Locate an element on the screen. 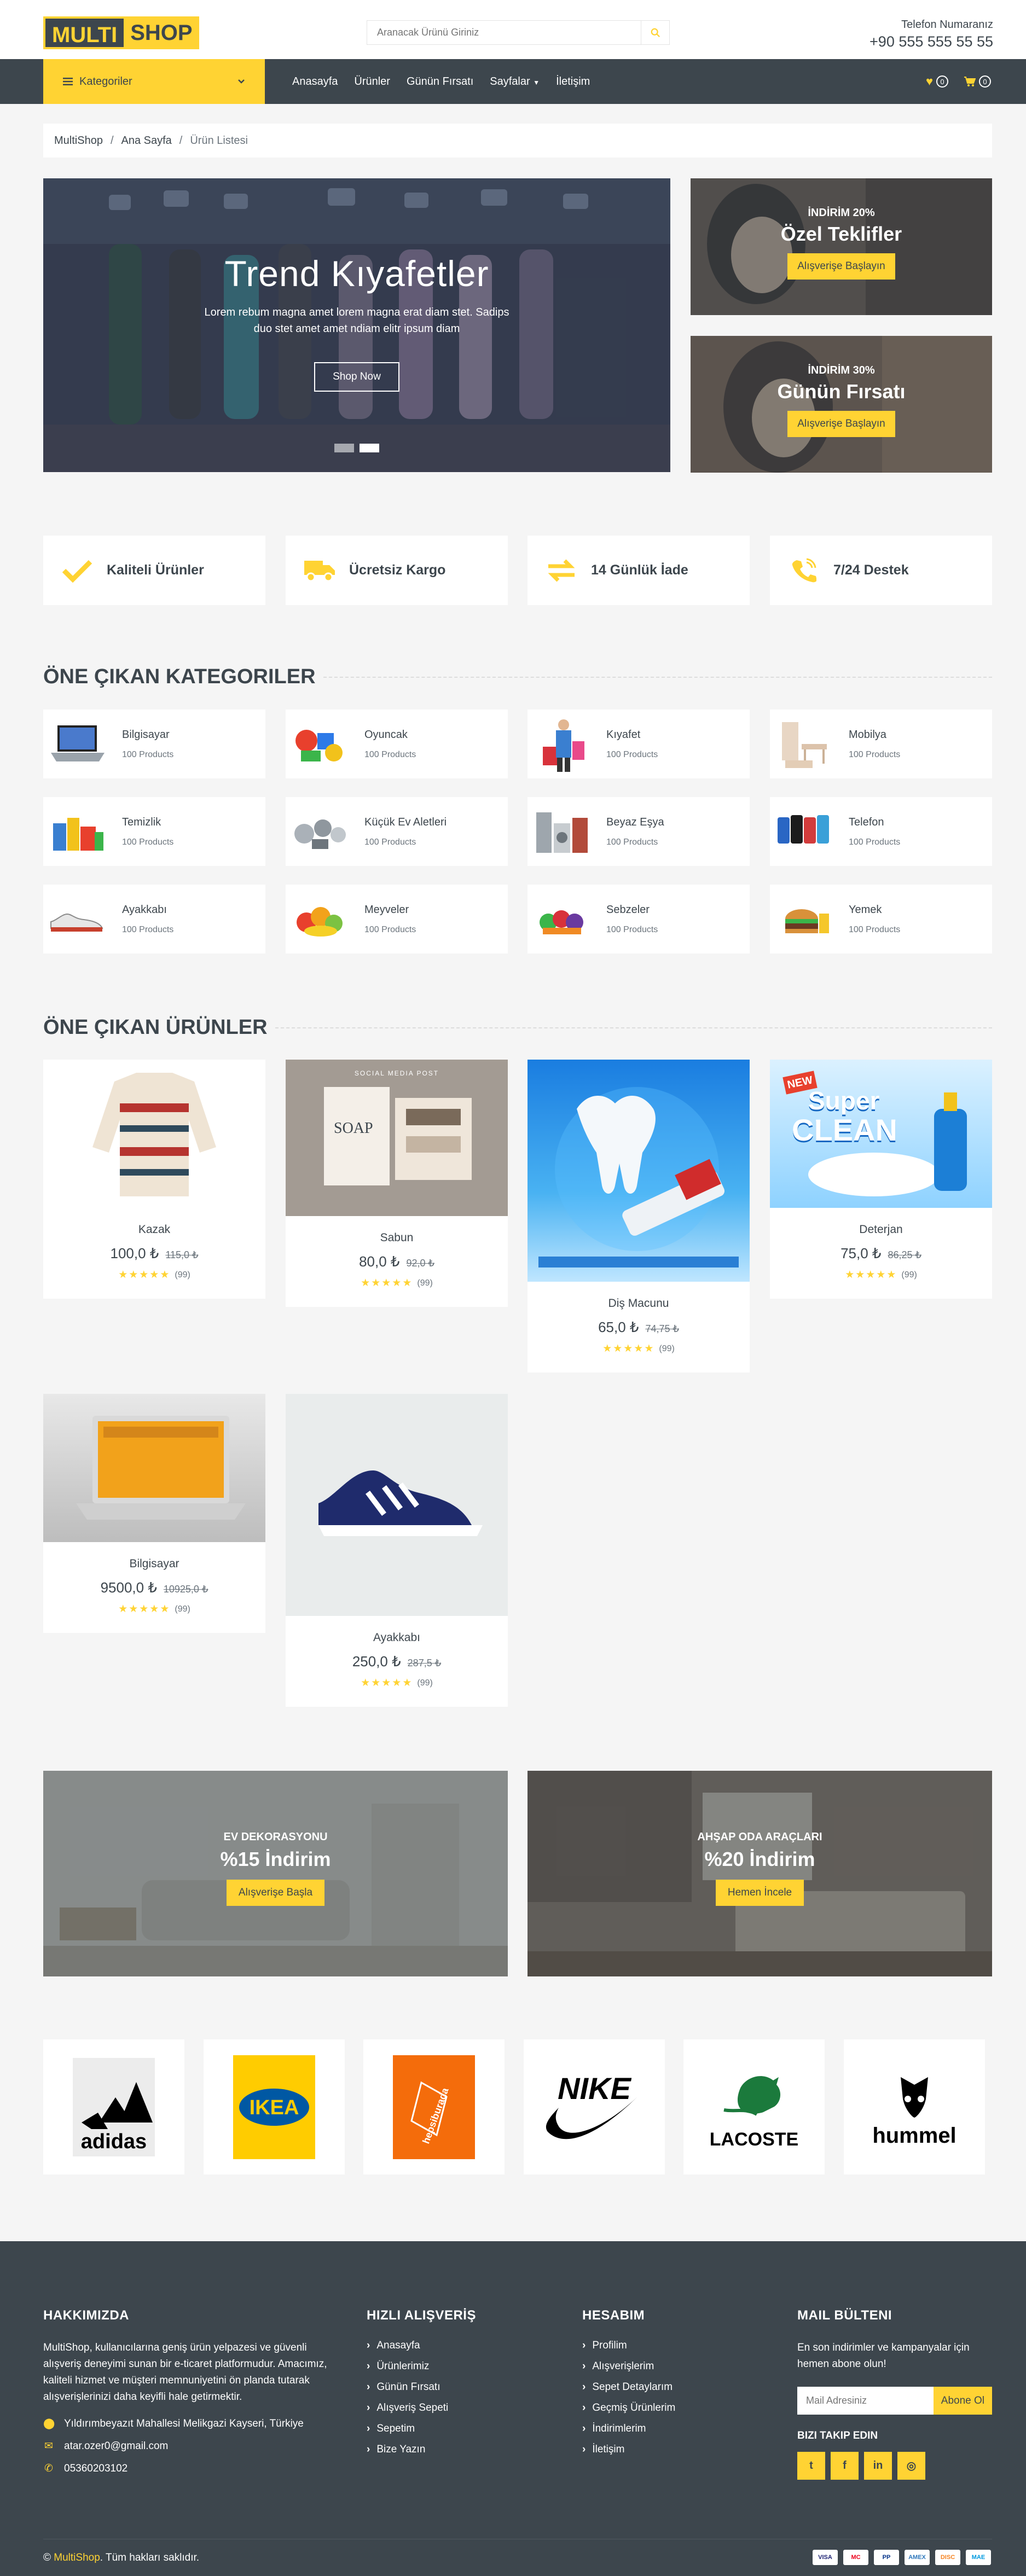 This screenshot has height=2576, width=1026. category-card-toys: Oyuncak 100 Products is located at coordinates (397, 744).